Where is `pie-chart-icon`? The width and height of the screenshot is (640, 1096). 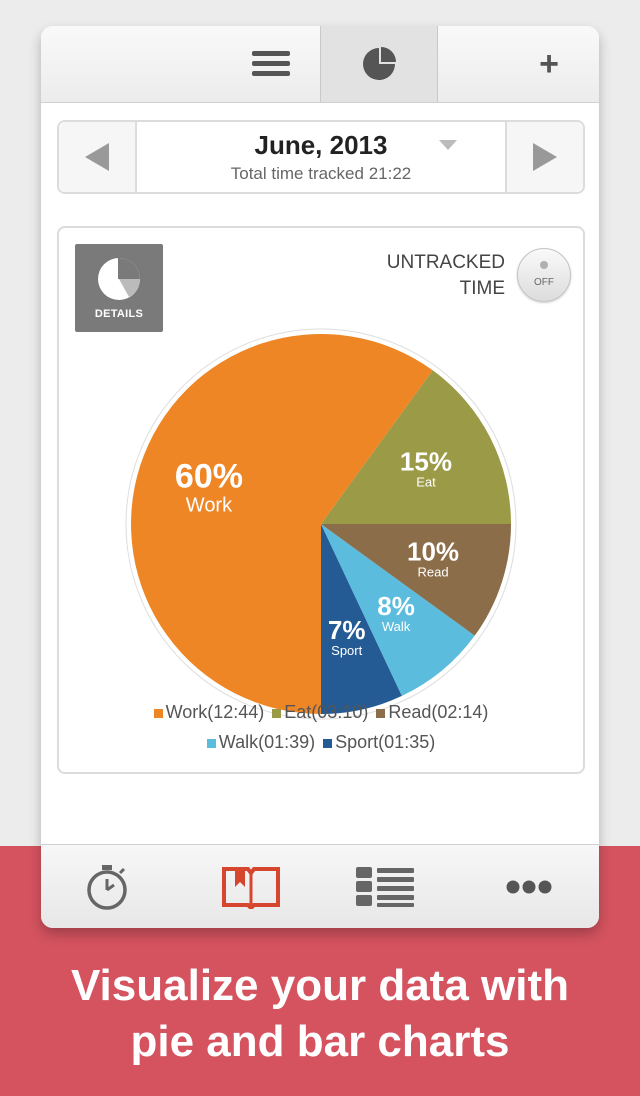 pie-chart-icon is located at coordinates (379, 63).